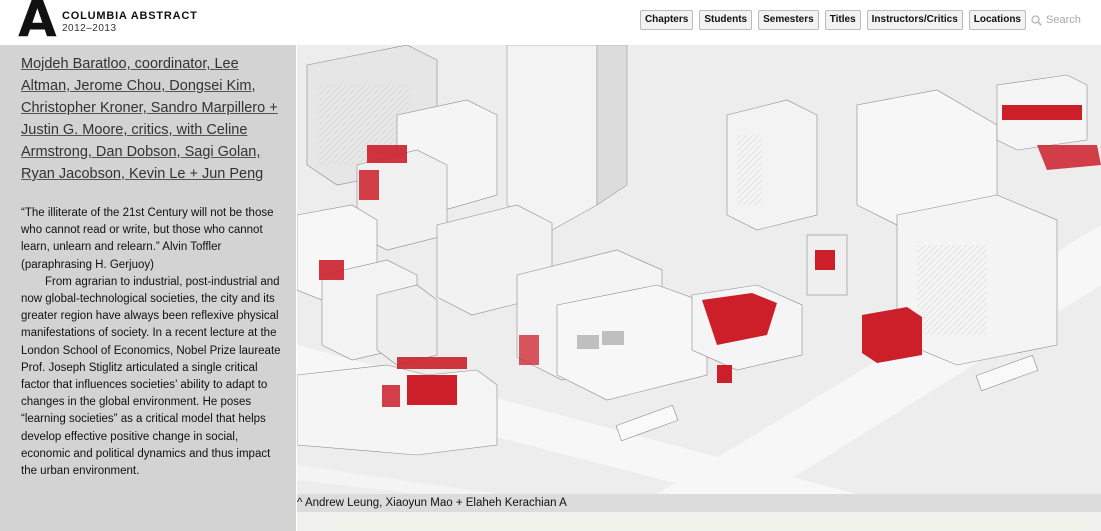  What do you see at coordinates (788, 20) in the screenshot?
I see `nav-semesters-button: Semesters` at bounding box center [788, 20].